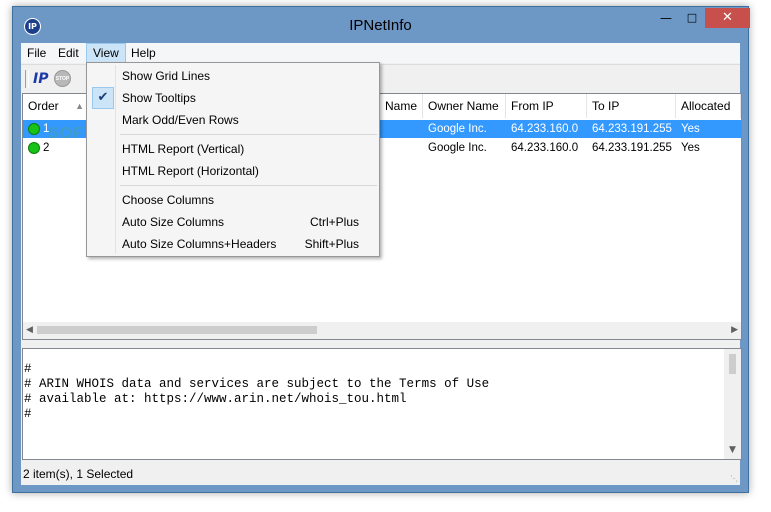 This screenshot has width=771, height=512. Describe the element at coordinates (334, 222) in the screenshot. I see `menu-item-shortcut: Ctrl+Plus` at that location.